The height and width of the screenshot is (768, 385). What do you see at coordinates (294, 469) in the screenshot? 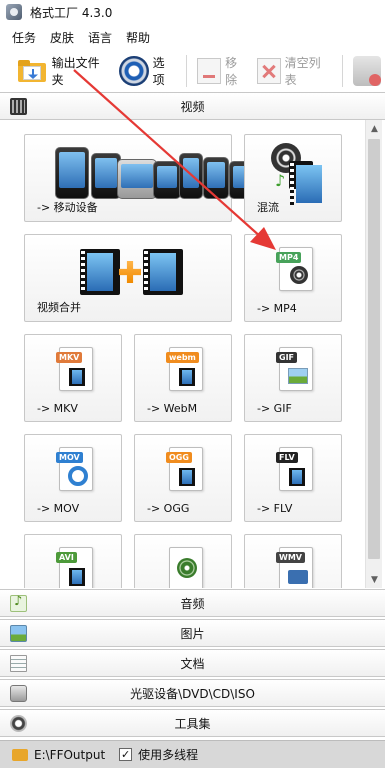
I see `flv-file-icon: FLV` at bounding box center [294, 469].